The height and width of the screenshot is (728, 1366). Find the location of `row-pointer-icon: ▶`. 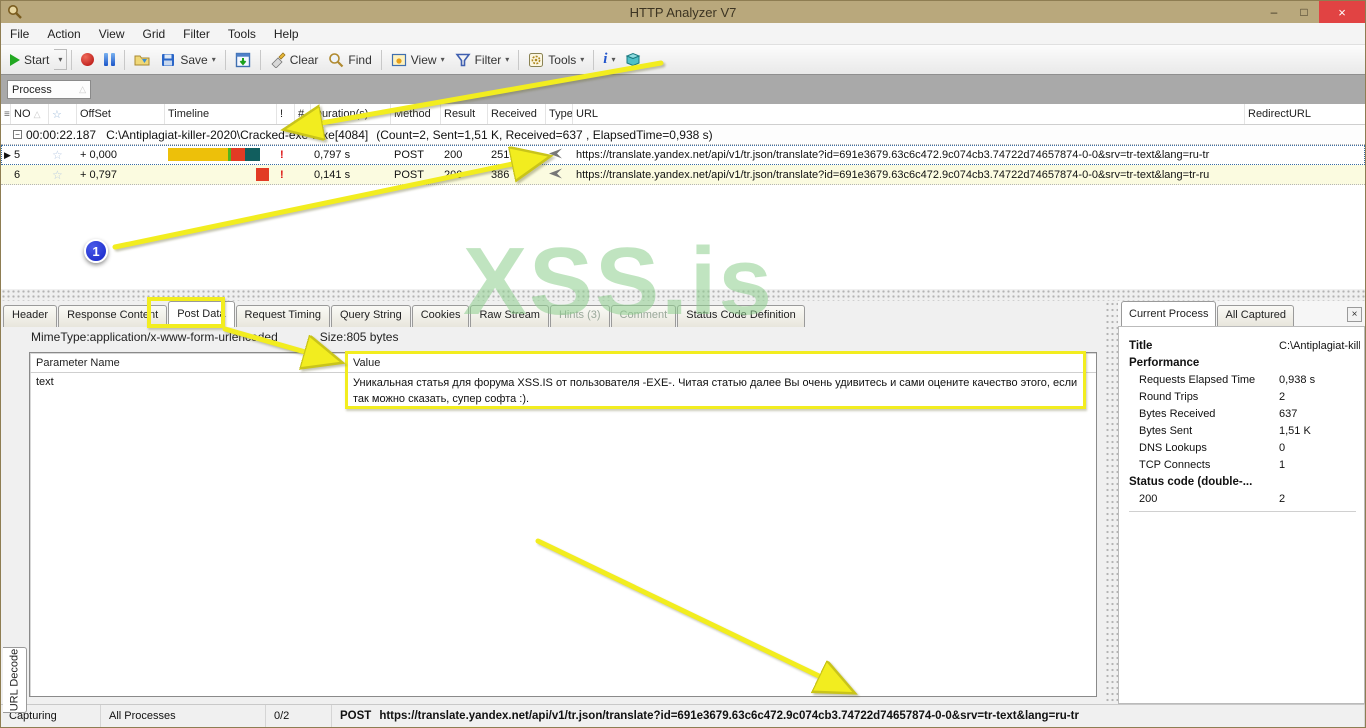

row-pointer-icon: ▶ is located at coordinates (7, 154).